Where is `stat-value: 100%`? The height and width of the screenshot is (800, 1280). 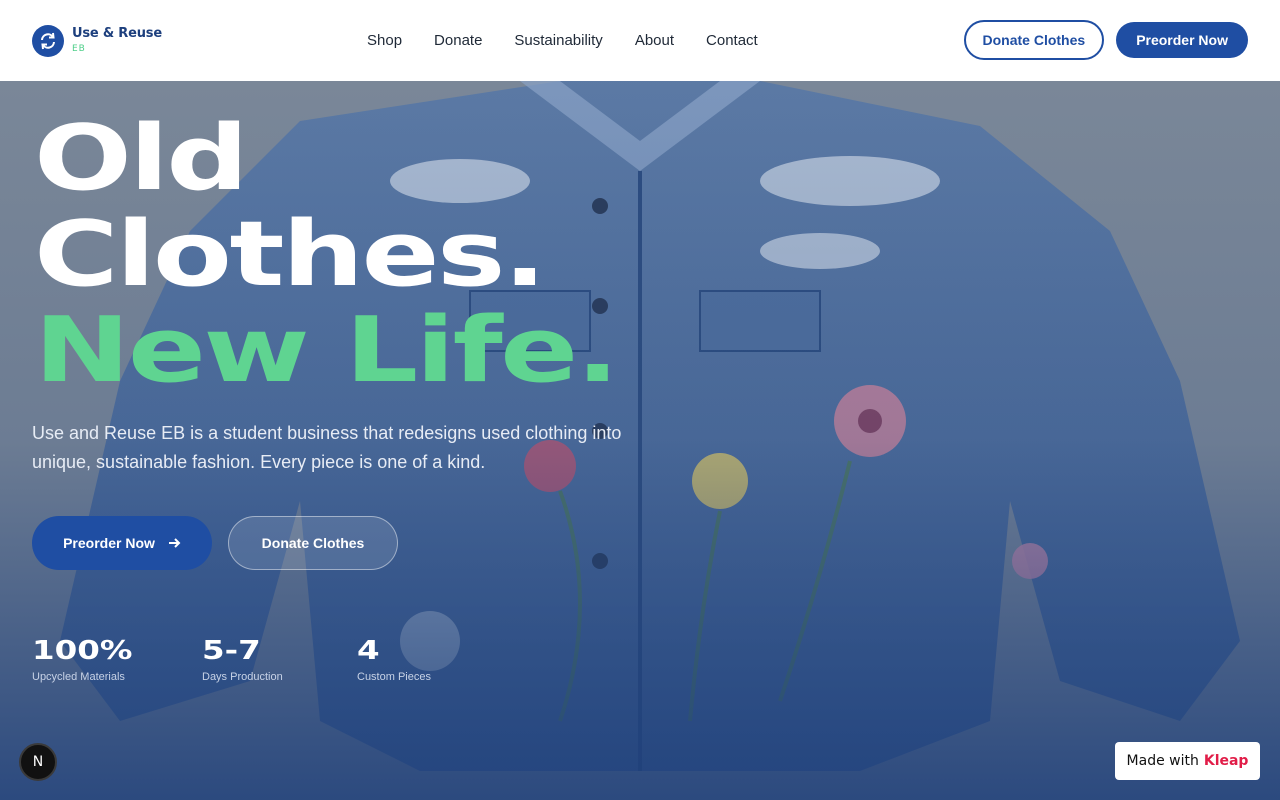 stat-value: 100% is located at coordinates (82, 651).